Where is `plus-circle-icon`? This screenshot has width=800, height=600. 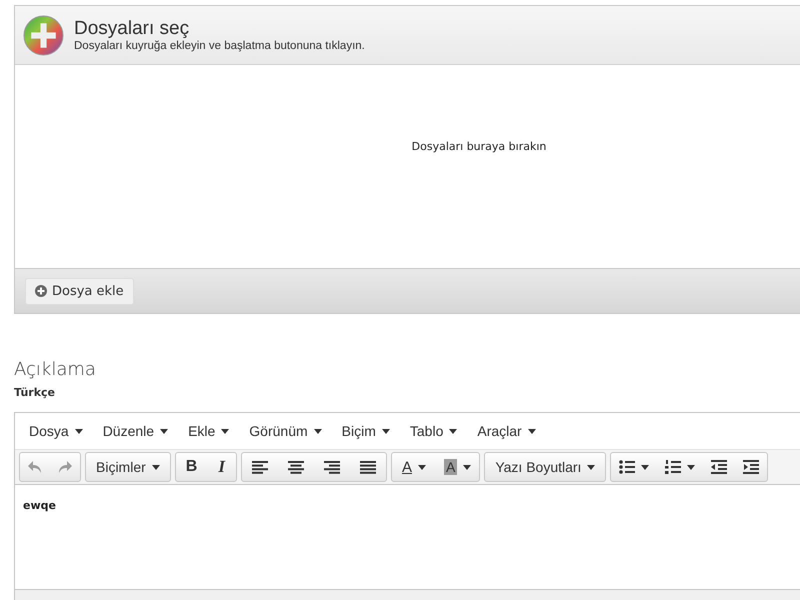 plus-circle-icon is located at coordinates (41, 291).